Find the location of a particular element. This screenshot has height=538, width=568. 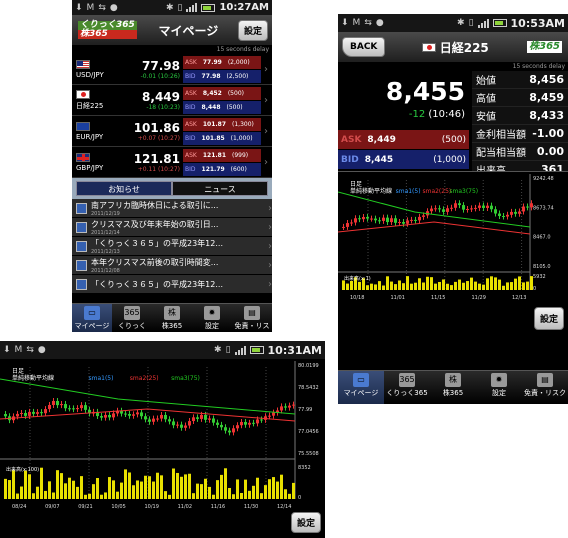

status-bar: ⬇ M ⇆ ● ✱ ▯ 10:27AM is located at coordinates (172, 7).